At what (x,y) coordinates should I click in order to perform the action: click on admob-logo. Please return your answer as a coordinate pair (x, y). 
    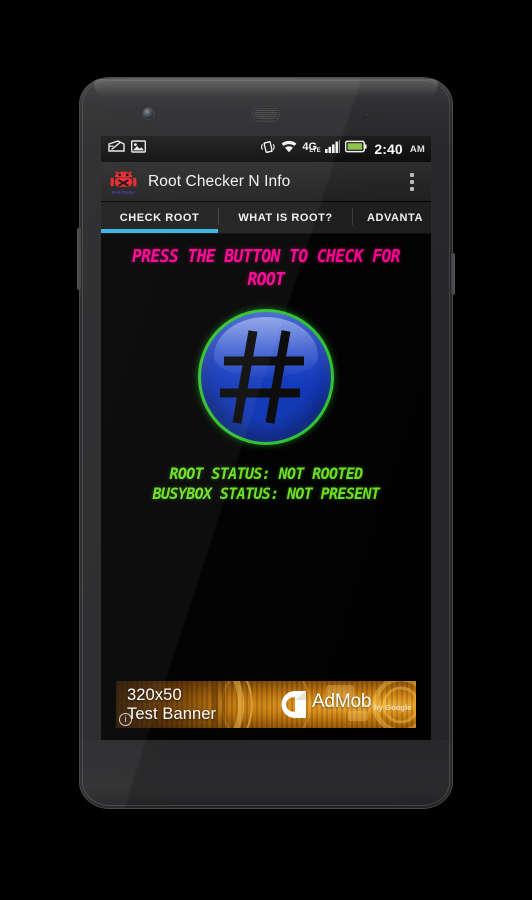
    Looking at the image, I should click on (293, 704).